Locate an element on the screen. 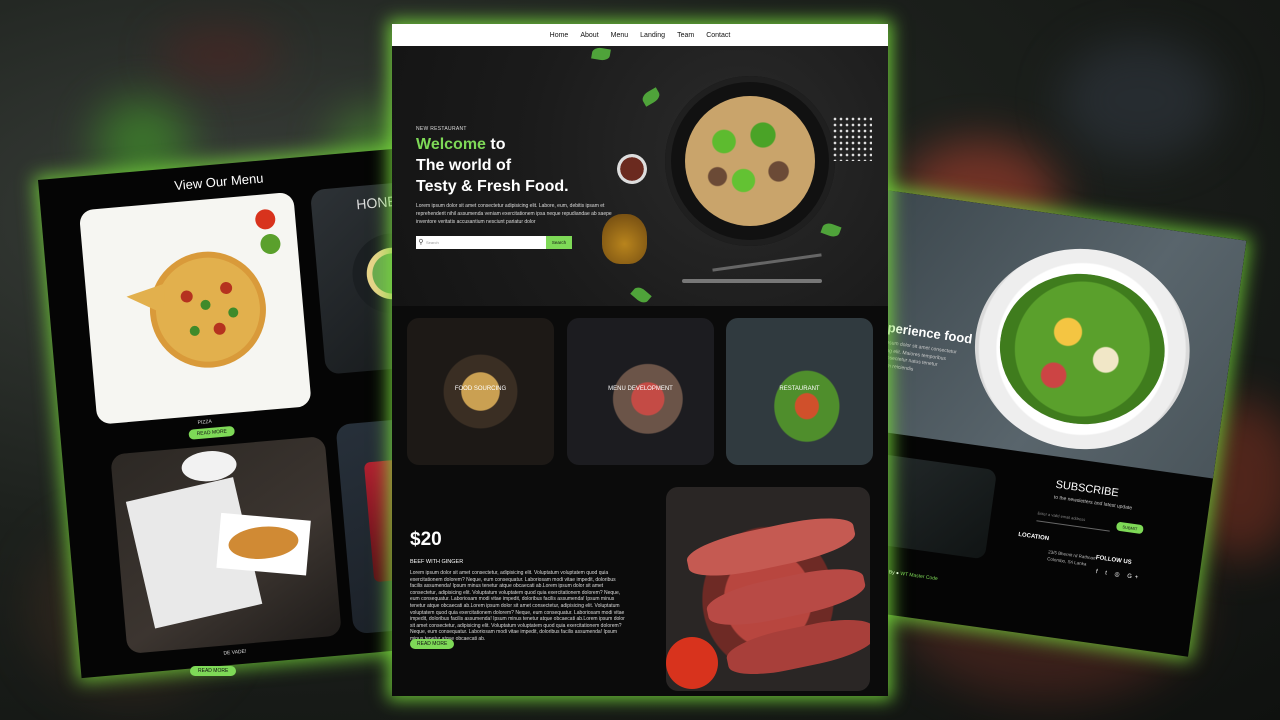  category-label: FOOD SOURCING is located at coordinates (480, 389).